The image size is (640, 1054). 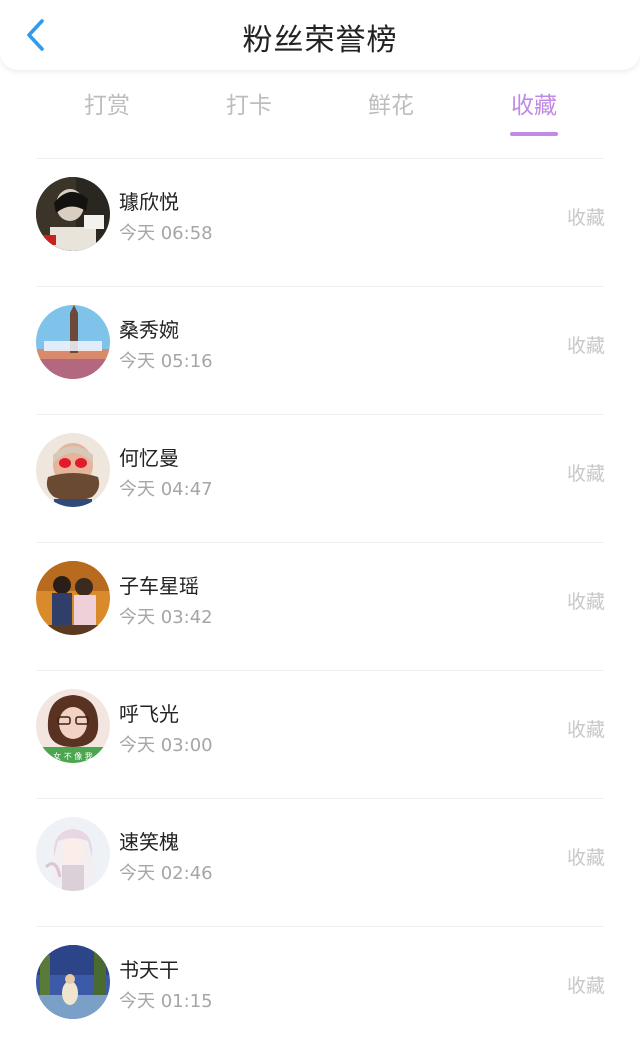 I want to click on tab-dashang: 打赏, so click(x=107, y=112).